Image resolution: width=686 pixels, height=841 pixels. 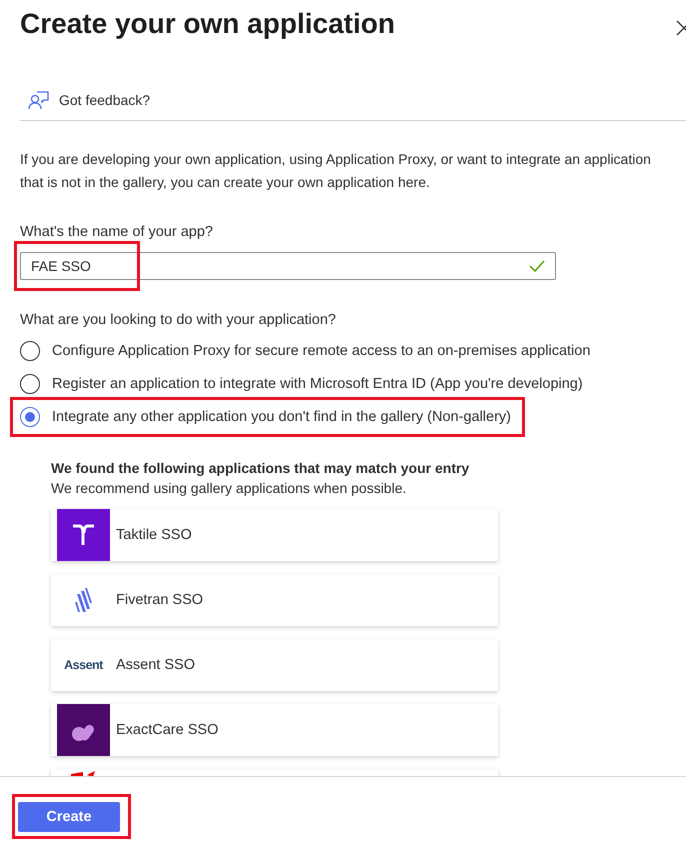 I want to click on matches-heading: We found the following applications that may match your entry, so click(x=260, y=468).